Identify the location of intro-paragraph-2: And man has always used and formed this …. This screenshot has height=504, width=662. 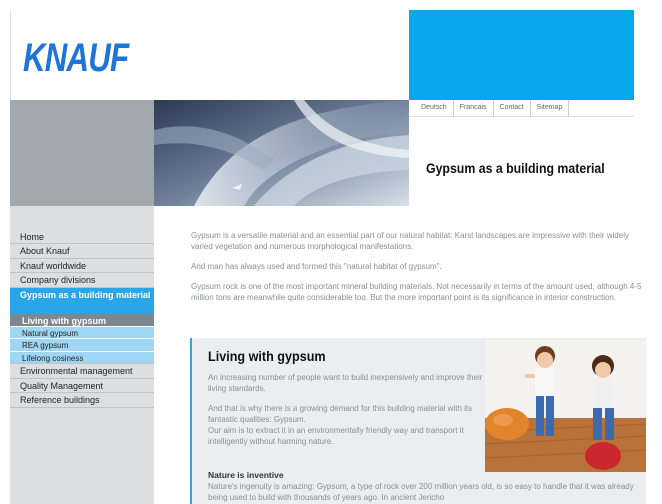
(316, 266).